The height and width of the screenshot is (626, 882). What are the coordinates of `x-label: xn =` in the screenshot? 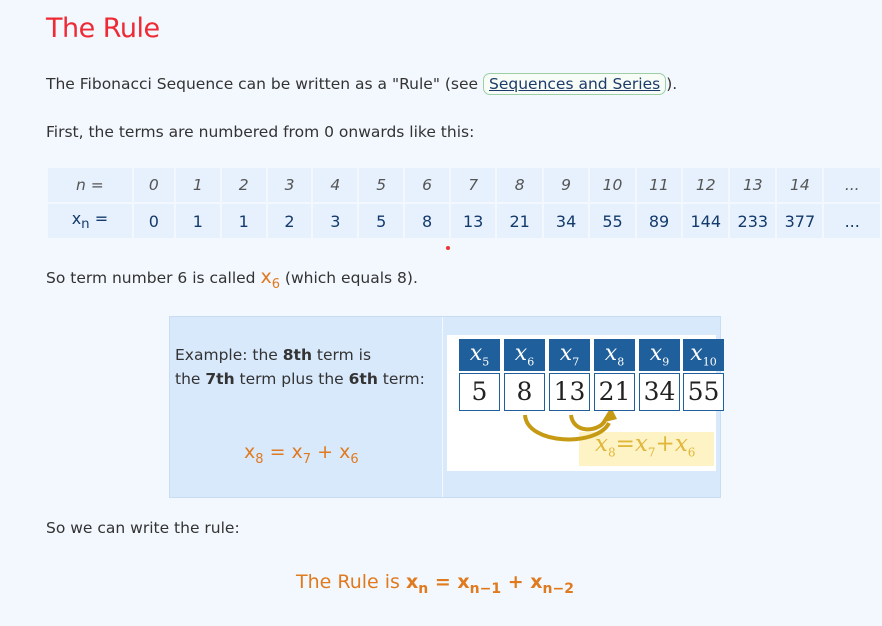 It's located at (90, 221).